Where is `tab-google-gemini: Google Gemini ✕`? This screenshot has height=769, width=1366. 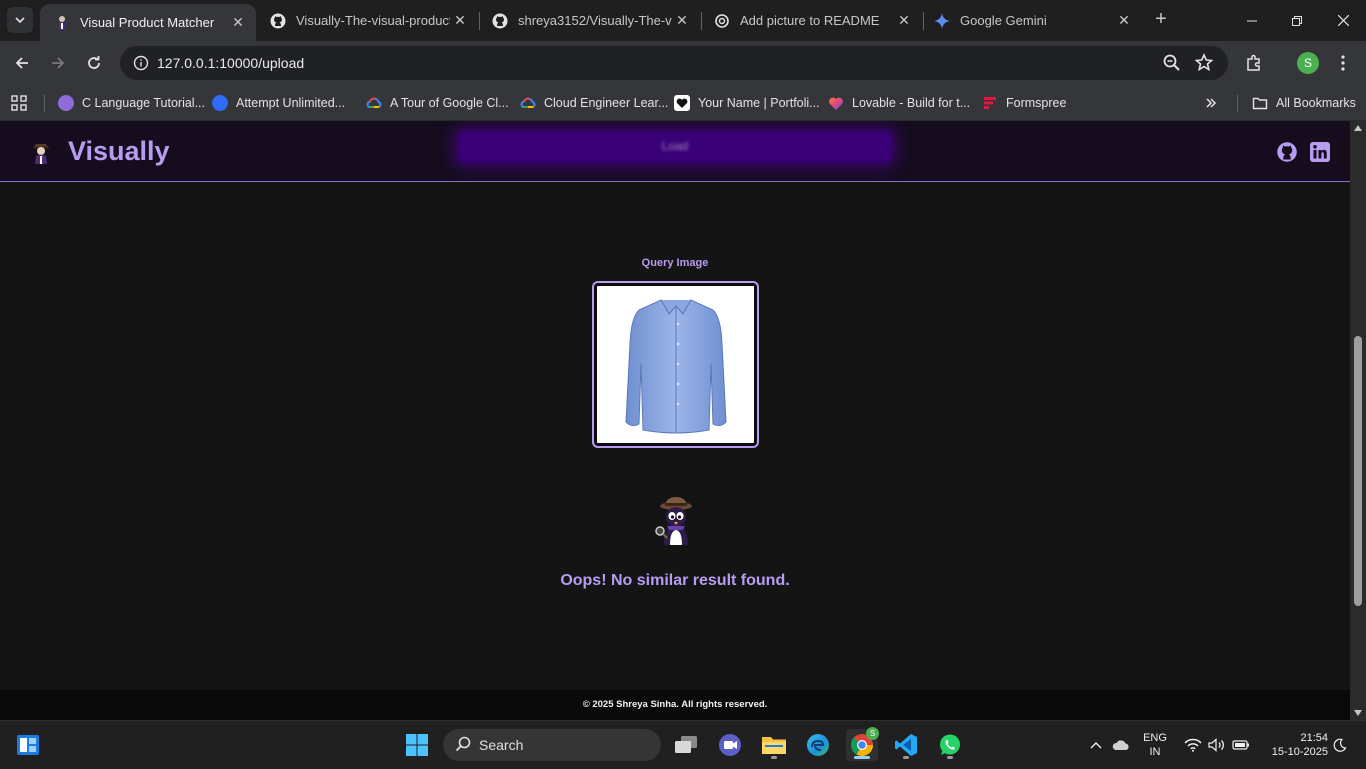
tab-google-gemini: Google Gemini ✕ is located at coordinates (1031, 20).